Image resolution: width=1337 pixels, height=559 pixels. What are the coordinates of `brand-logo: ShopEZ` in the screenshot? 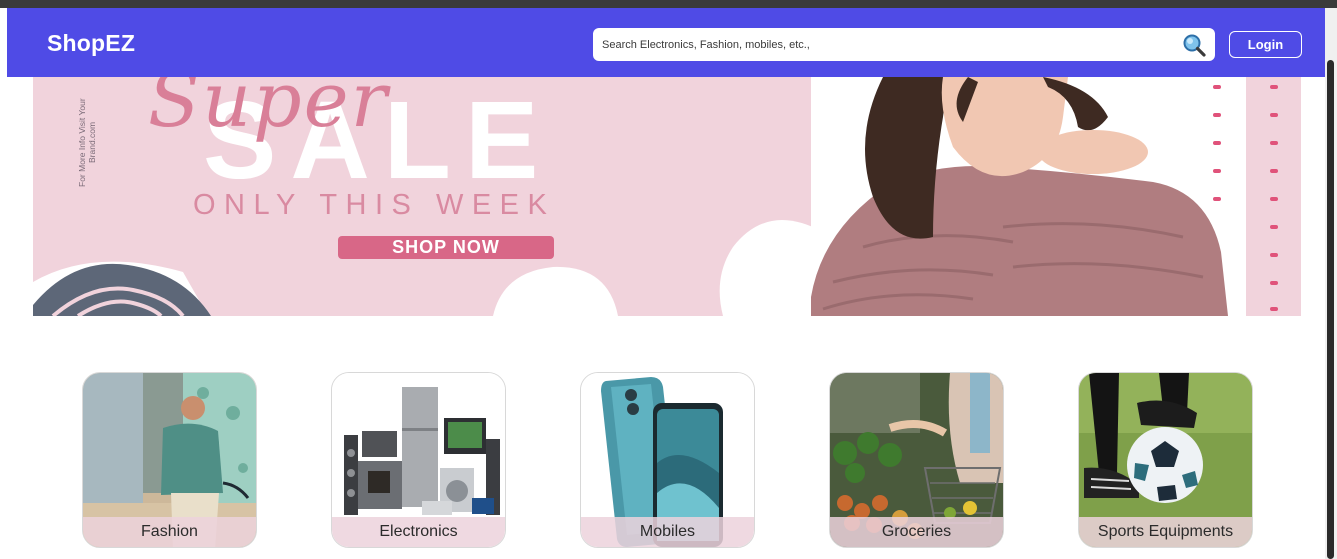 It's located at (91, 43).